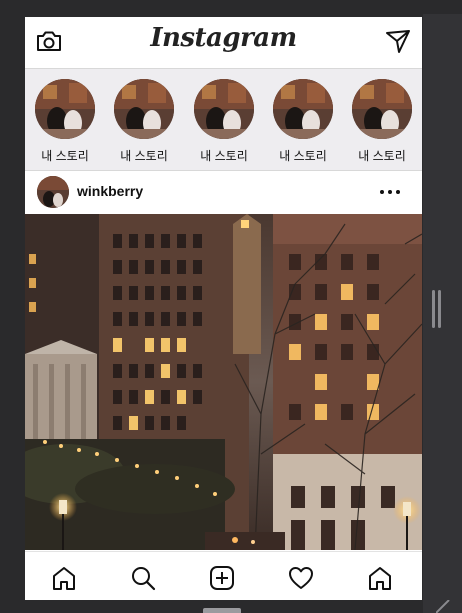 The image size is (462, 613). Describe the element at coordinates (436, 309) in the screenshot. I see `resize-handle` at that location.